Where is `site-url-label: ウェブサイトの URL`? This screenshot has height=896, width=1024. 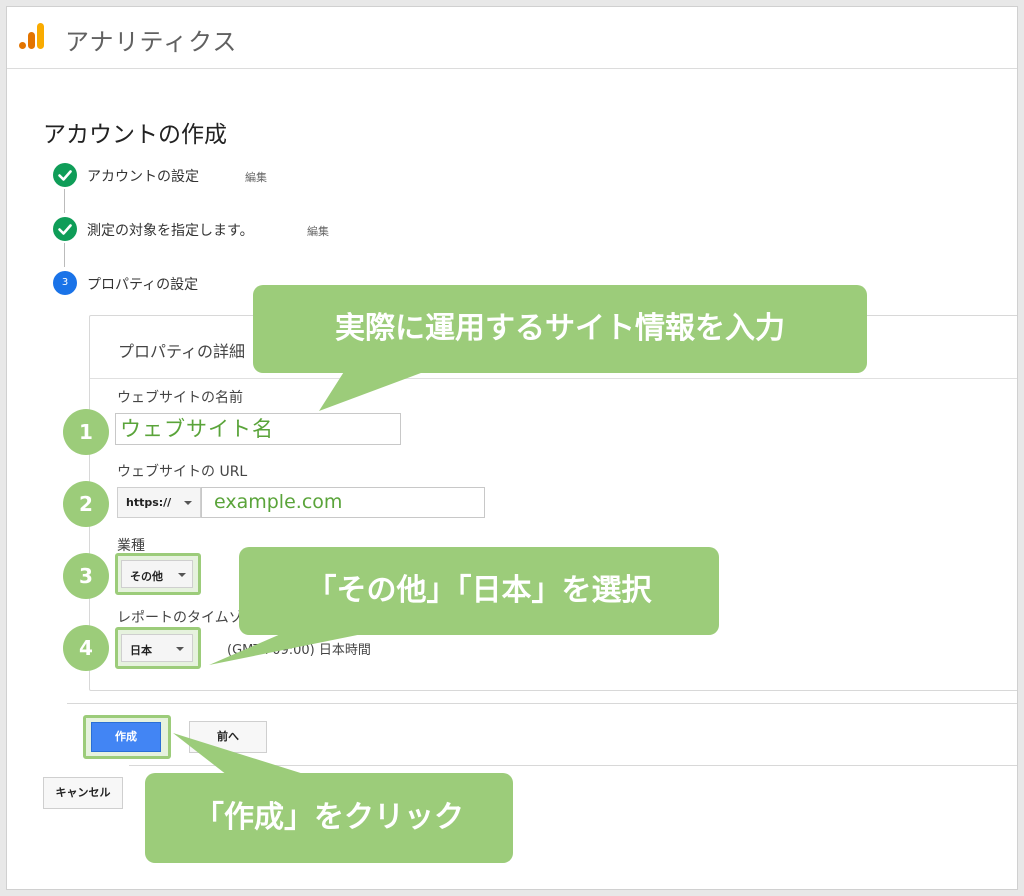
site-url-label: ウェブサイトの URL is located at coordinates (182, 472).